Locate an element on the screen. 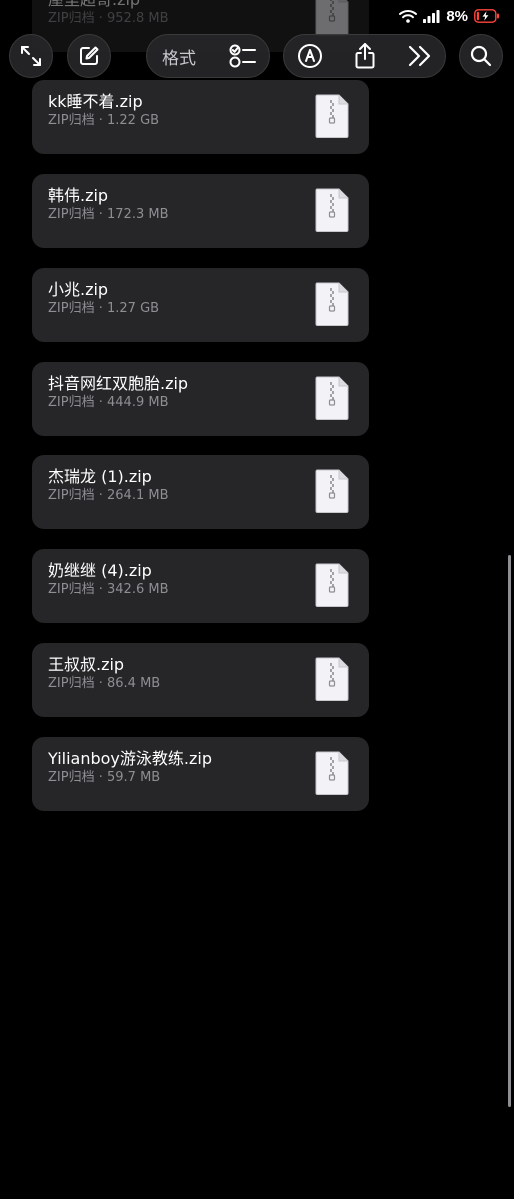  compose-icon is located at coordinates (89, 55).